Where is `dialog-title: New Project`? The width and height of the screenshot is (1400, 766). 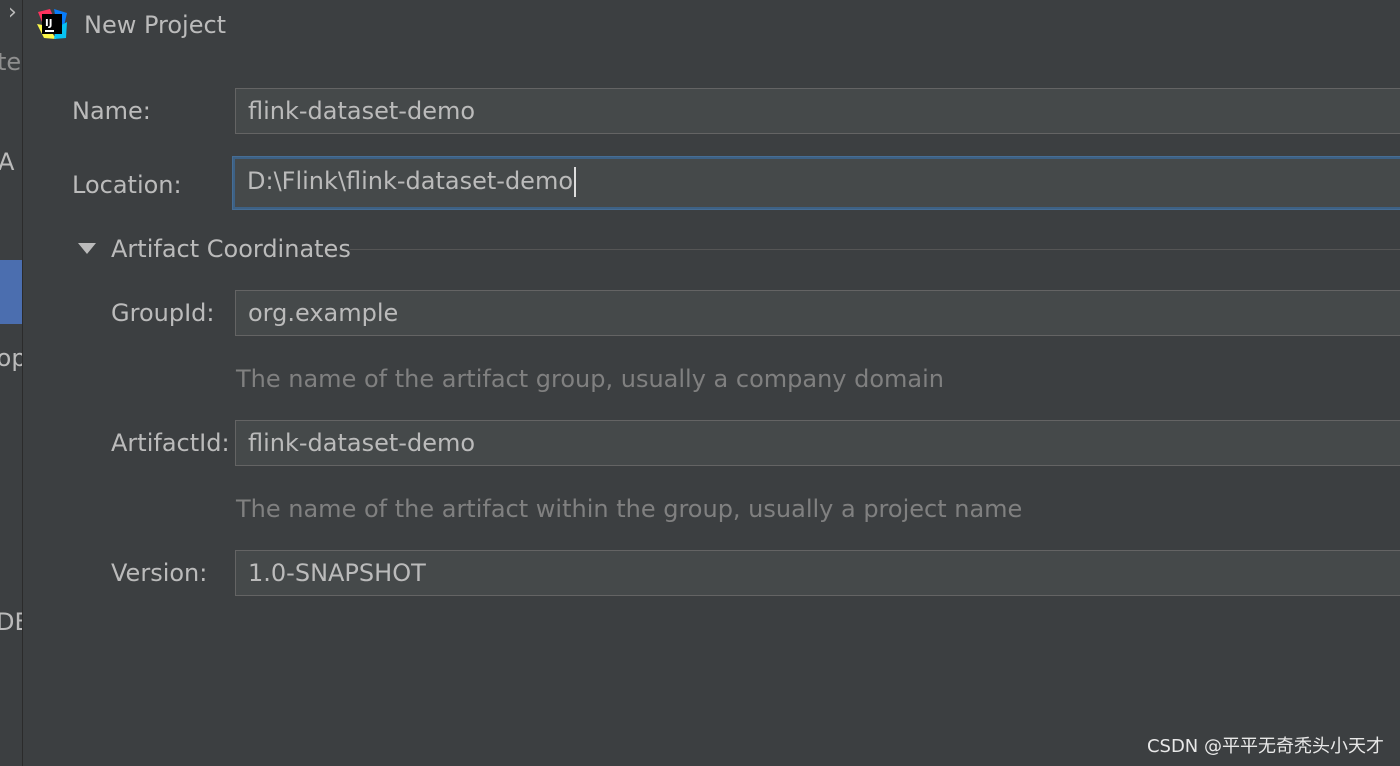 dialog-title: New Project is located at coordinates (155, 25).